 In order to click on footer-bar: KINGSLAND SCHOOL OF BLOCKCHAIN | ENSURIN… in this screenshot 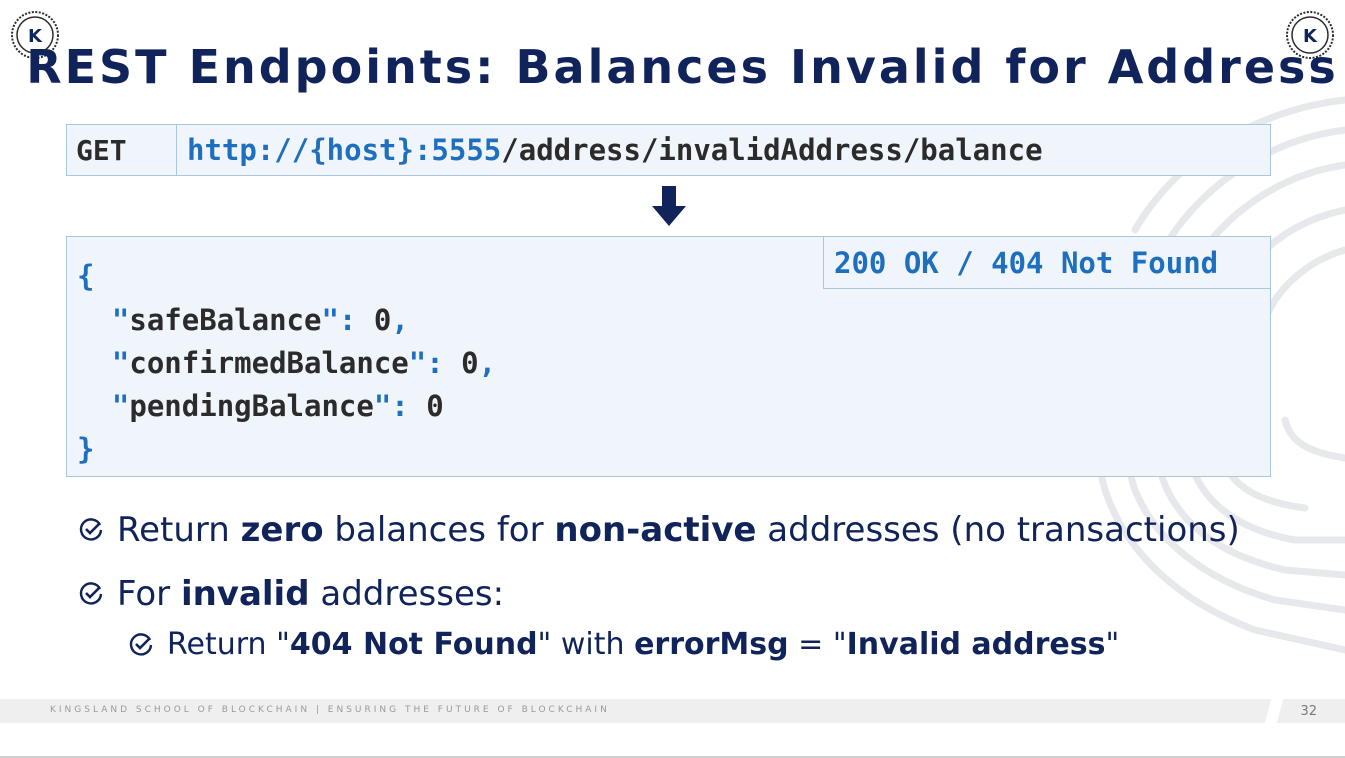, I will do `click(672, 711)`.